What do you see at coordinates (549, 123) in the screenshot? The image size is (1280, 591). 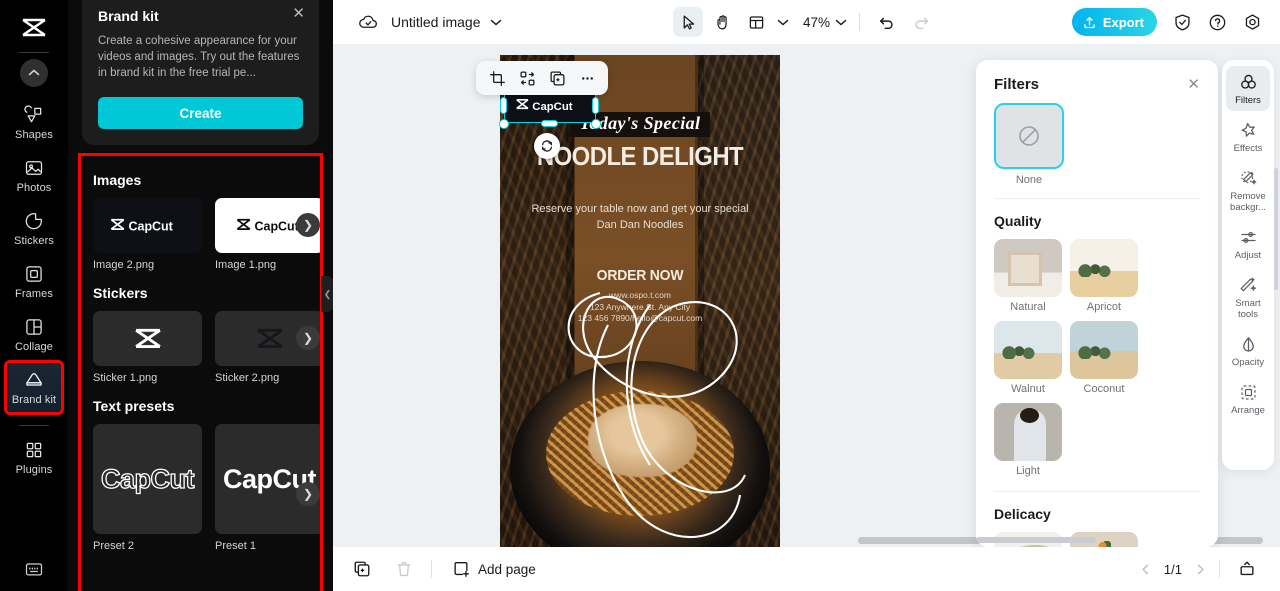 I see `resize-handle-bottom` at bounding box center [549, 123].